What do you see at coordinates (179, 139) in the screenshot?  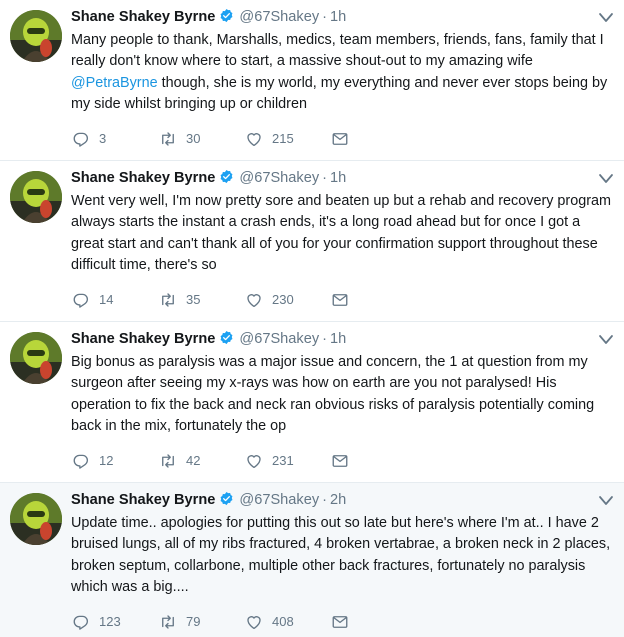 I see `retweet-button: 30` at bounding box center [179, 139].